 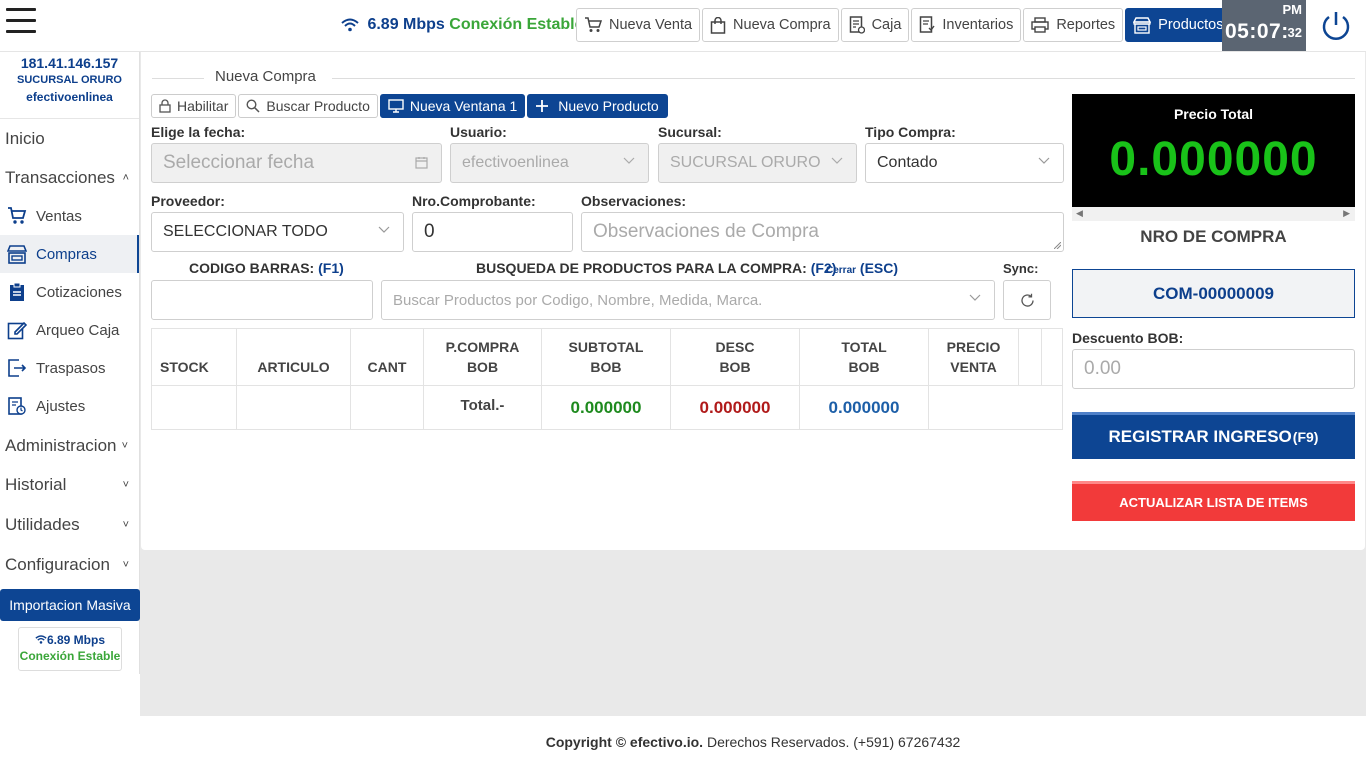 What do you see at coordinates (57, 564) in the screenshot?
I see `sidebar-item-label: Configuracion` at bounding box center [57, 564].